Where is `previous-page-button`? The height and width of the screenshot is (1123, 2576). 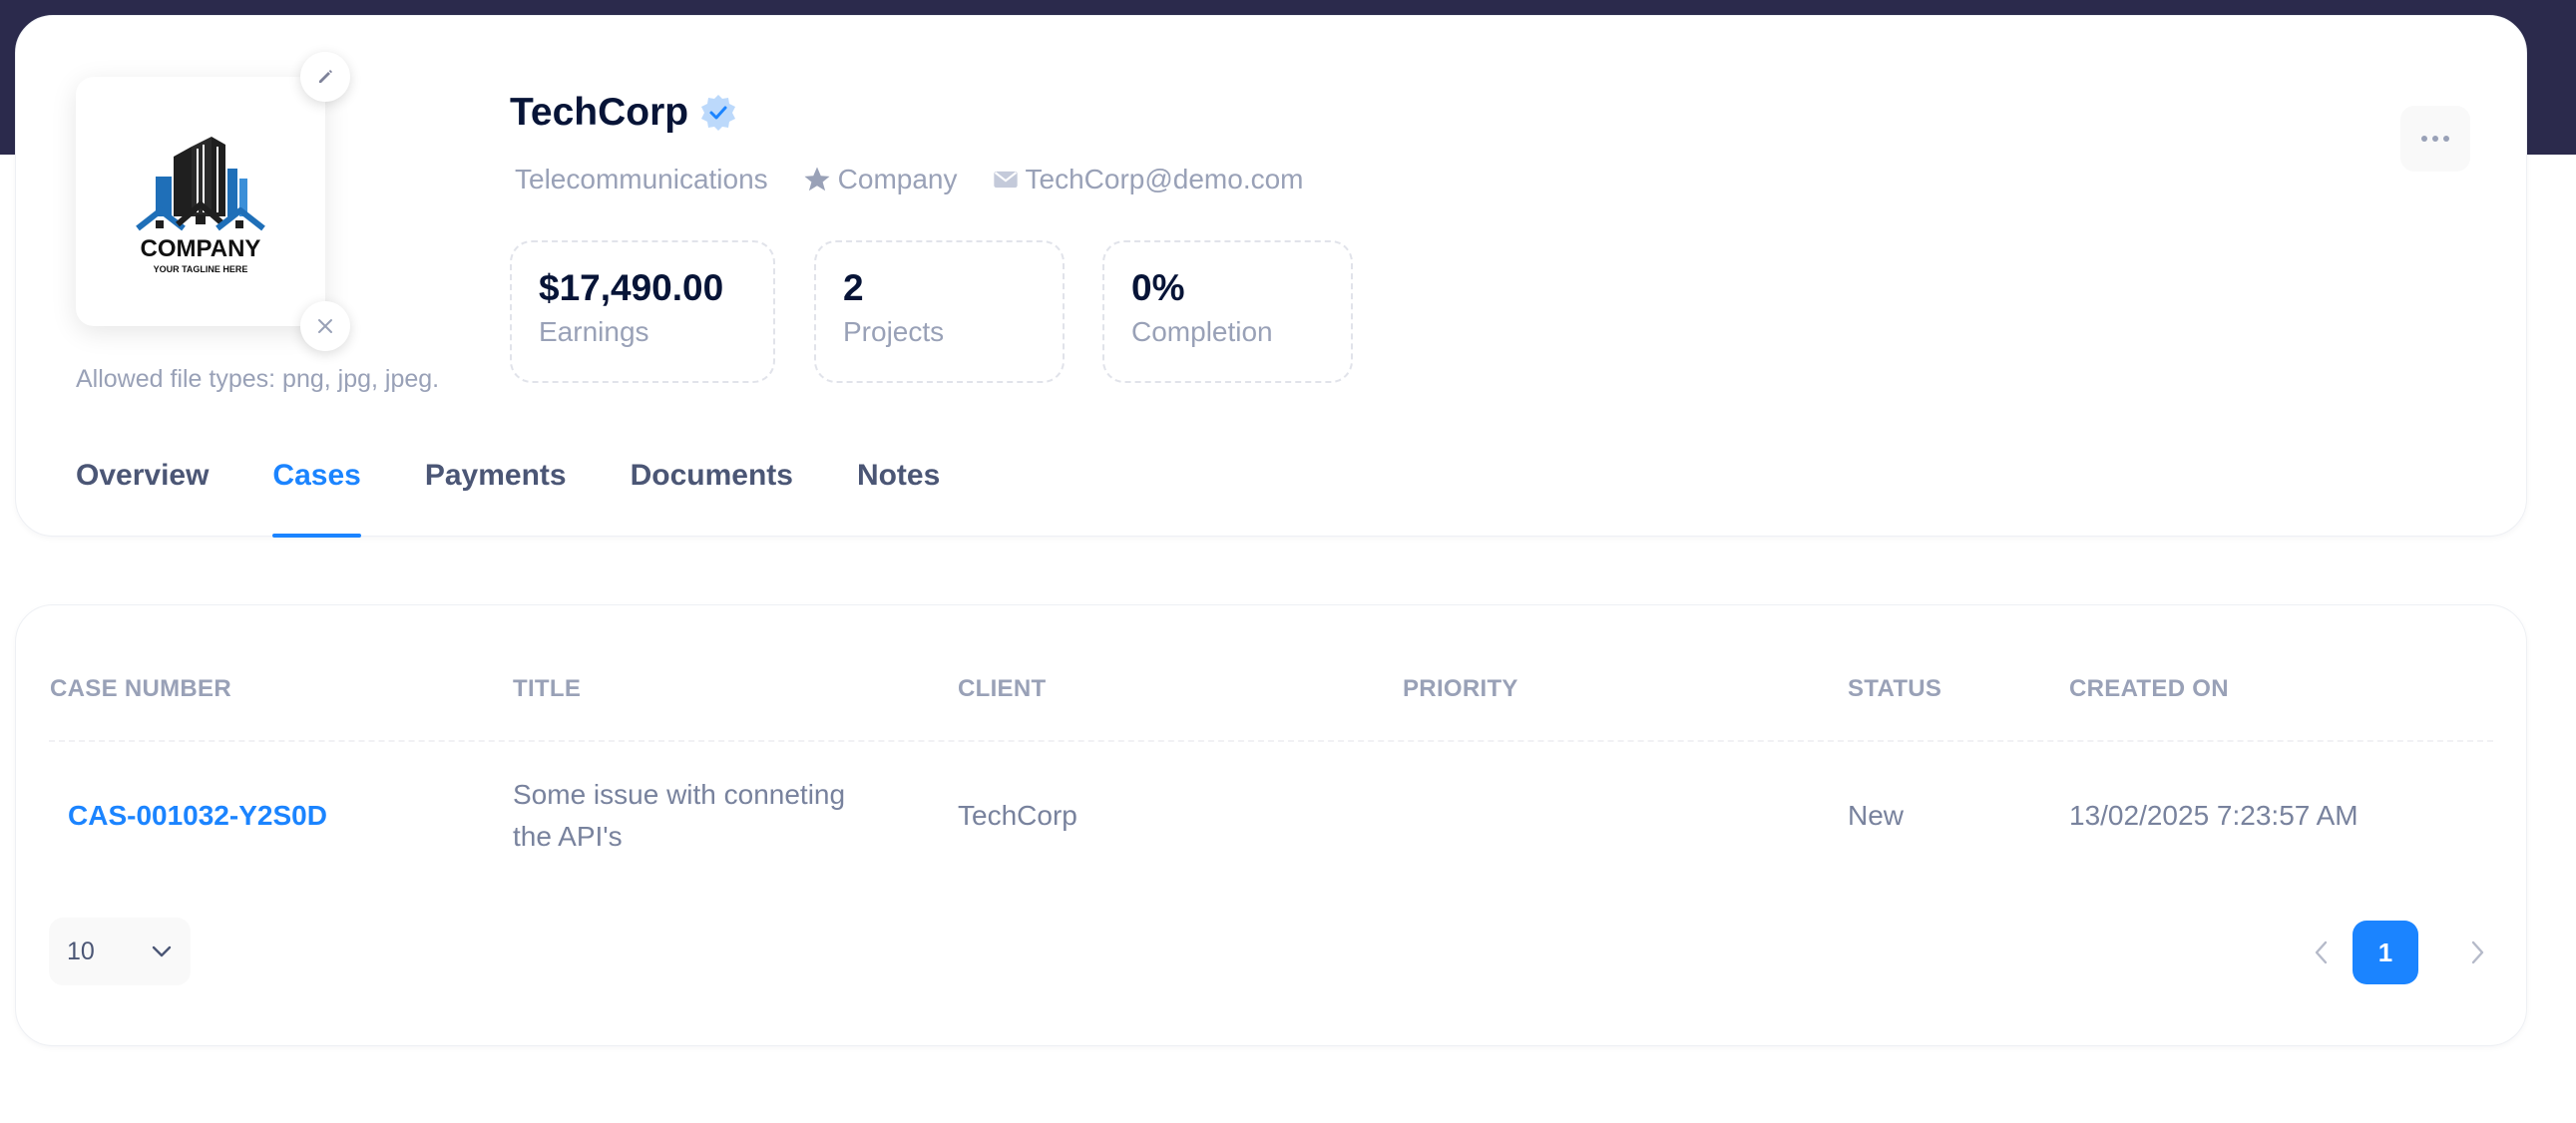
previous-page-button is located at coordinates (2322, 952).